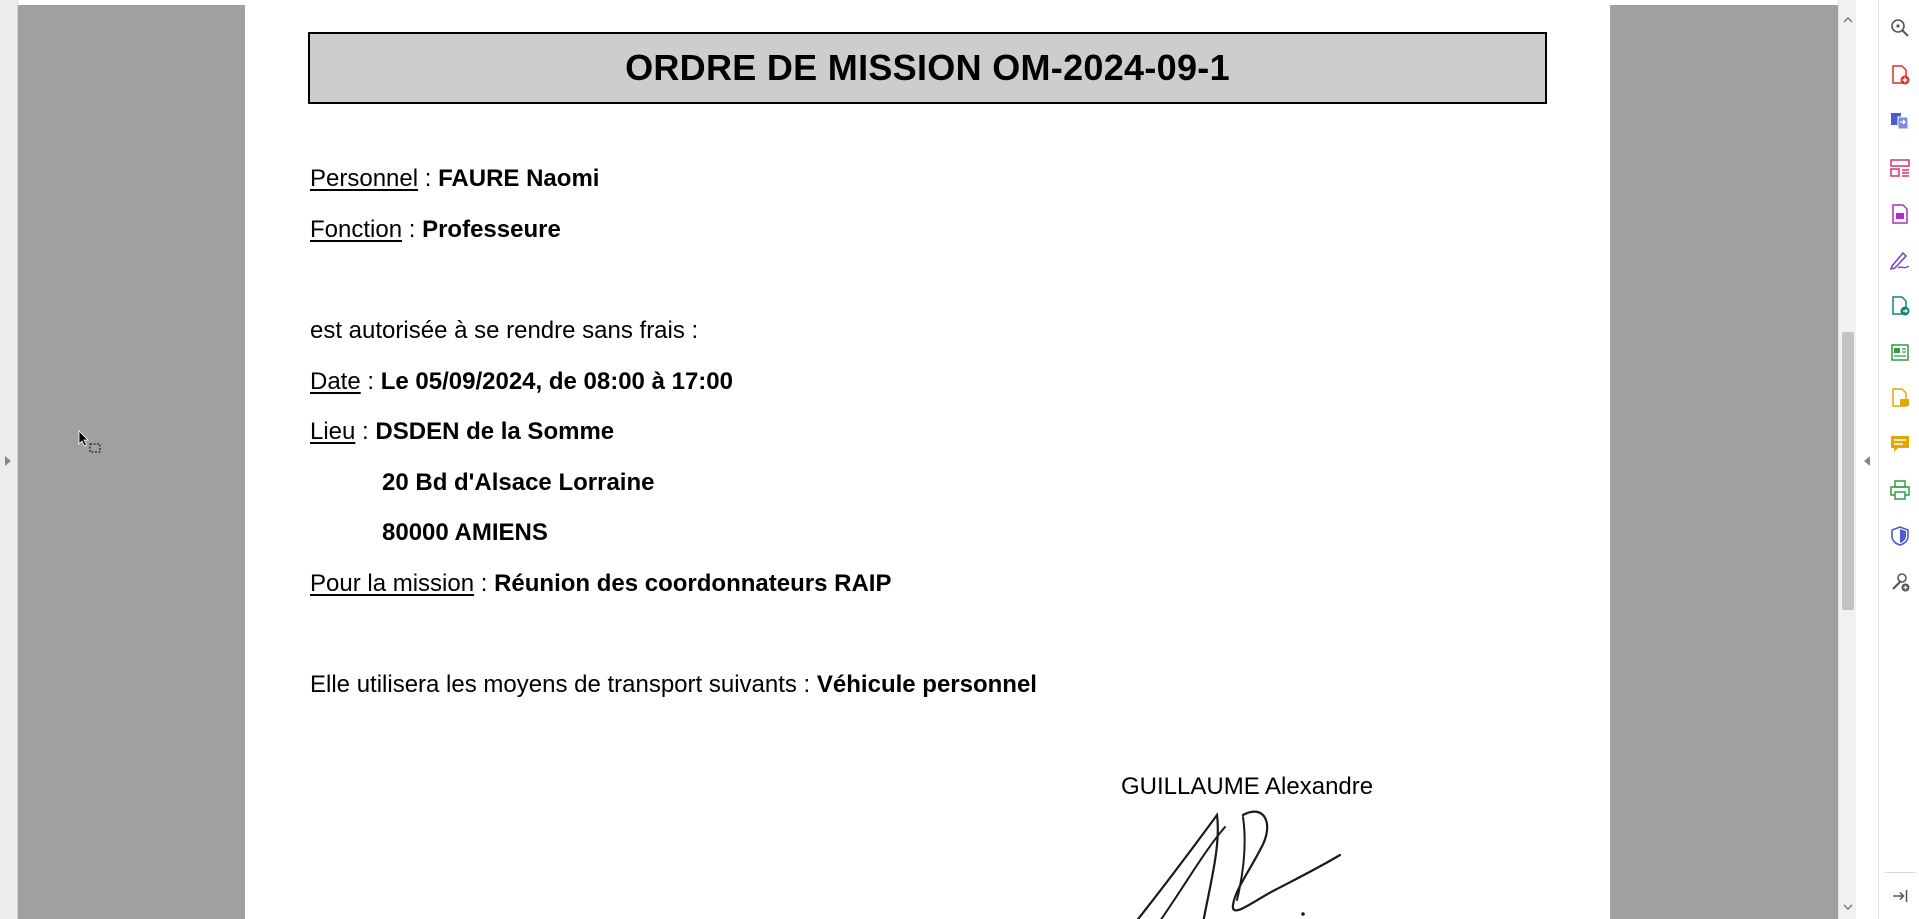  I want to click on handwritten-signature, so click(1239, 864).